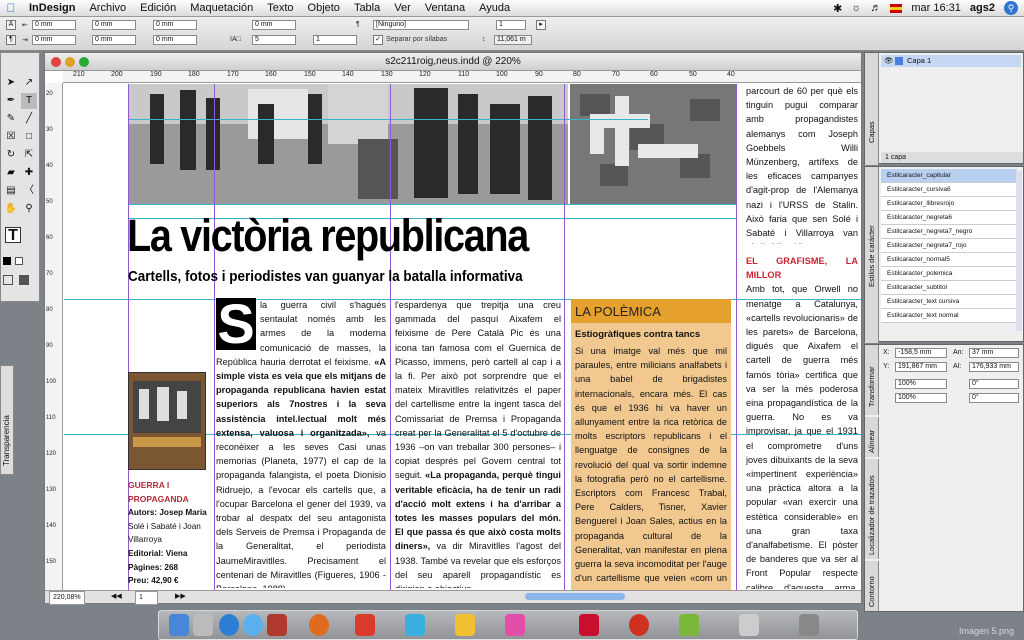  Describe the element at coordinates (421, 25) in the screenshot. I see `paragraph-style-select: [Ninguno]` at that location.